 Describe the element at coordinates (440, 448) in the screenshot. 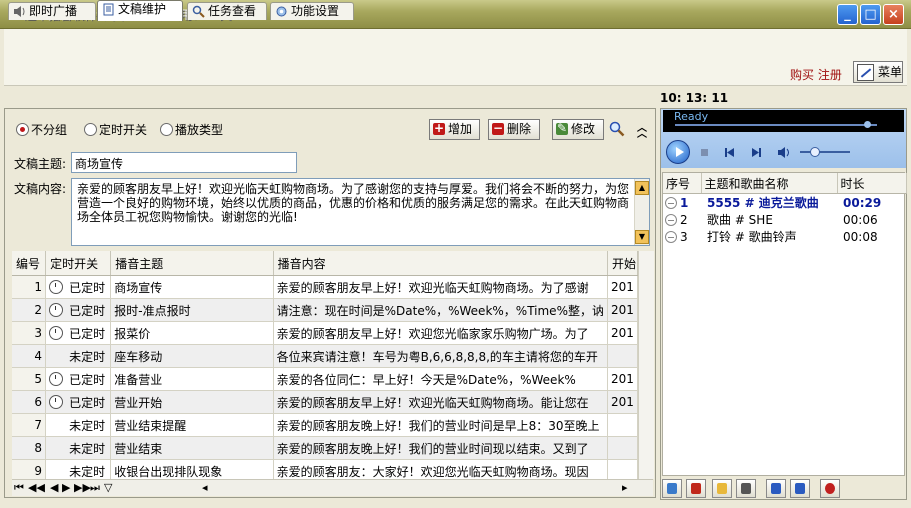

I see `cell-content: 亲爱的顾客朋友晚上好！我们的营业时间现以结束。又到了` at that location.